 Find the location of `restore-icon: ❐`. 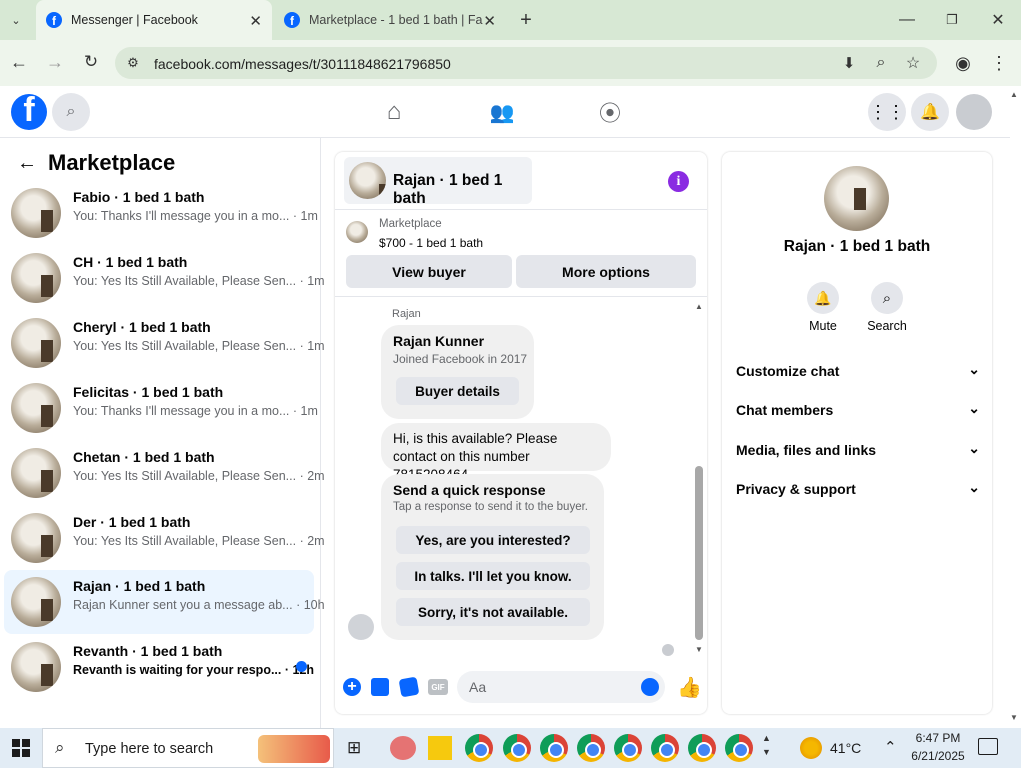

restore-icon: ❐ is located at coordinates (952, 20).